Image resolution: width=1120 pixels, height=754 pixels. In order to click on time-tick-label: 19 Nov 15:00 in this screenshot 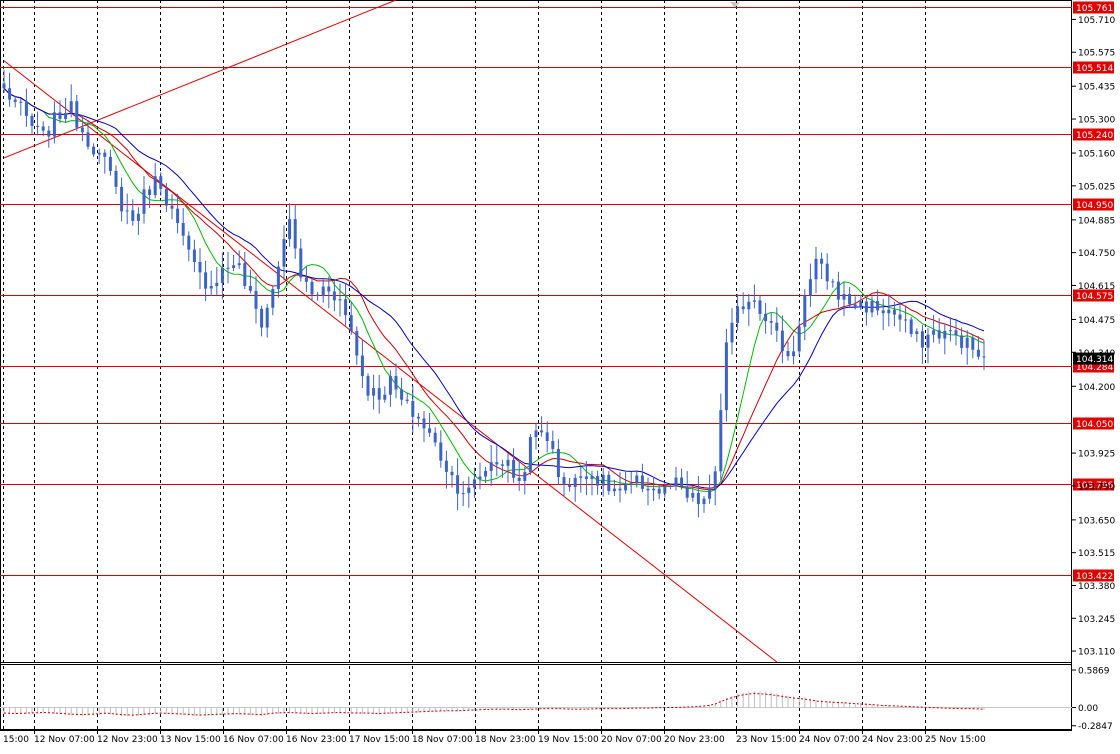, I will do `click(568, 740)`.